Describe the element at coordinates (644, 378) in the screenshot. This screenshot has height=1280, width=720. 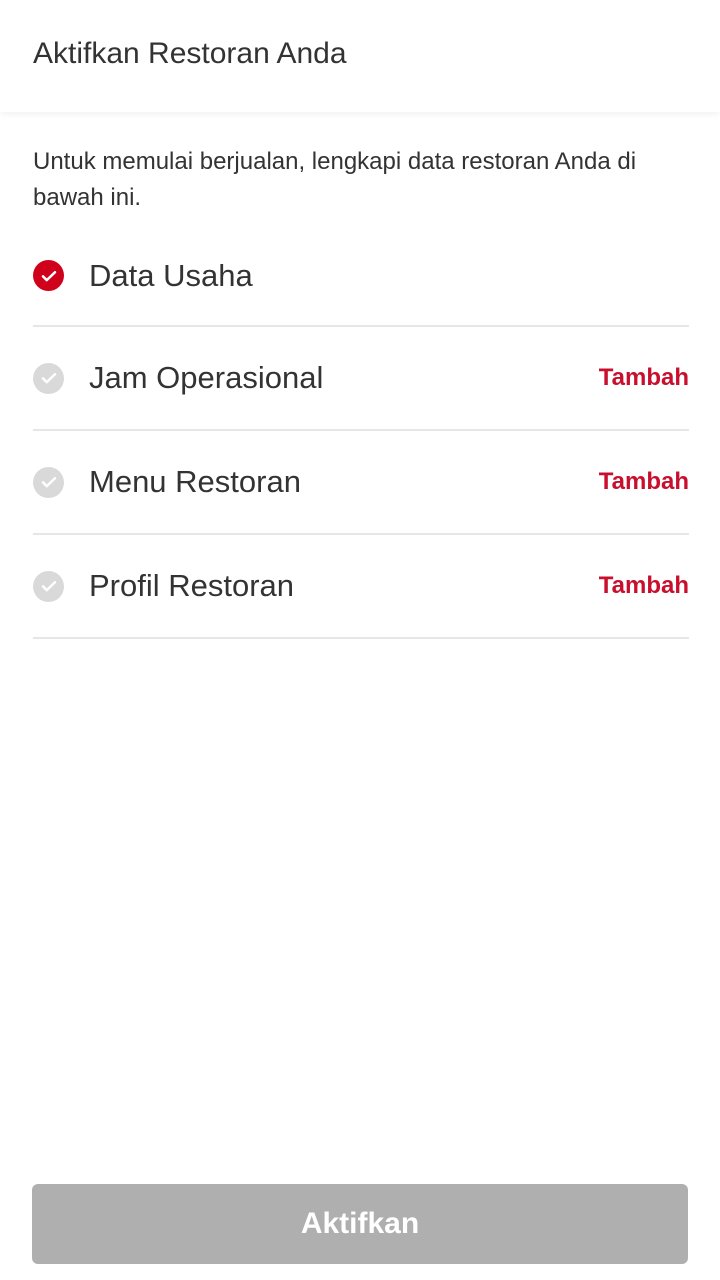
I see `add-jam-operasional-link: Tambah` at that location.